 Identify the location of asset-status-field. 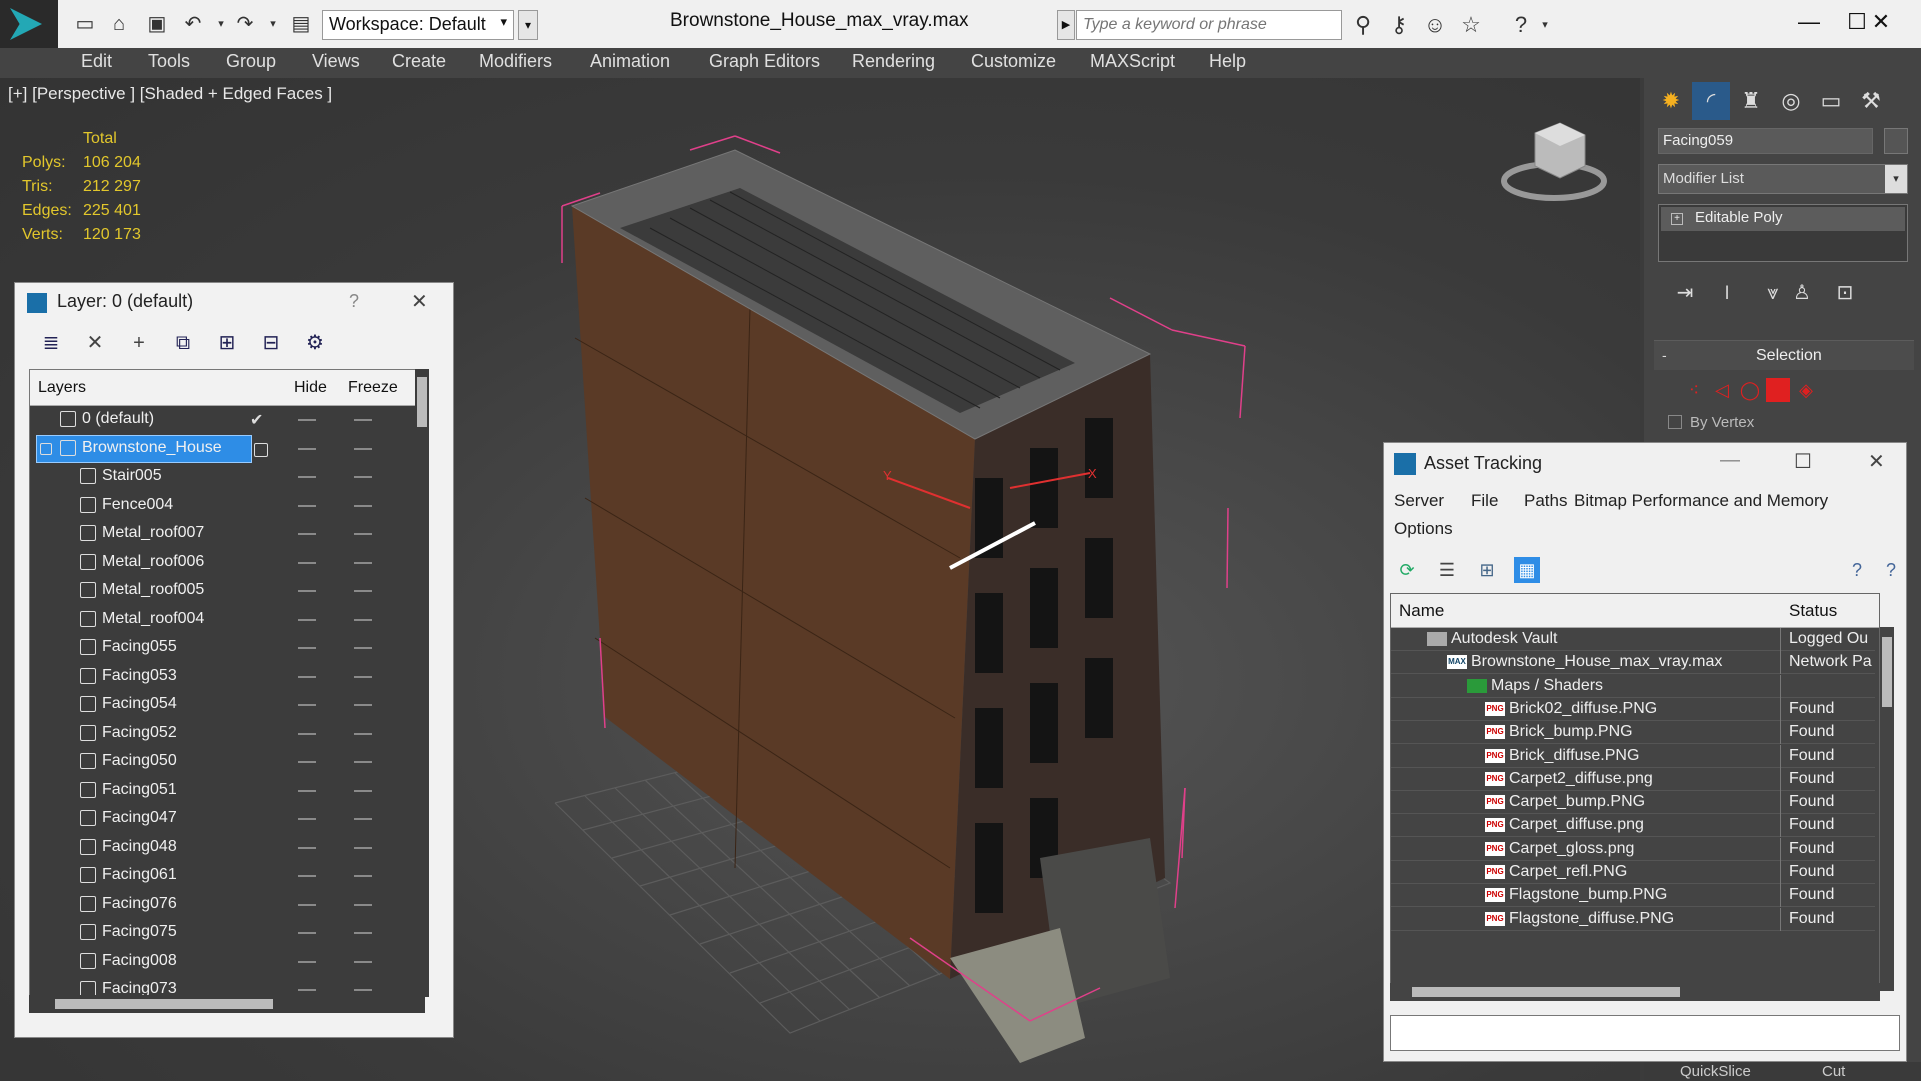
(1645, 1033).